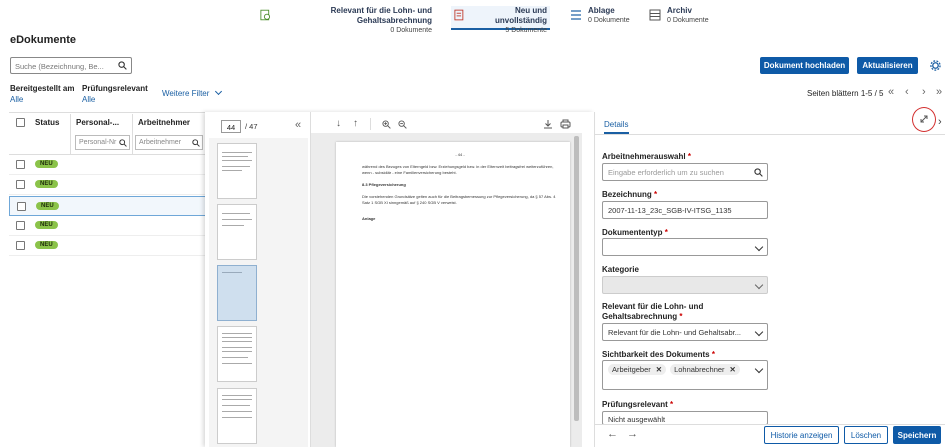 The width and height of the screenshot is (945, 447). Describe the element at coordinates (115, 94) in the screenshot. I see `filter-audit: Prüfungsrelevant Alle` at that location.